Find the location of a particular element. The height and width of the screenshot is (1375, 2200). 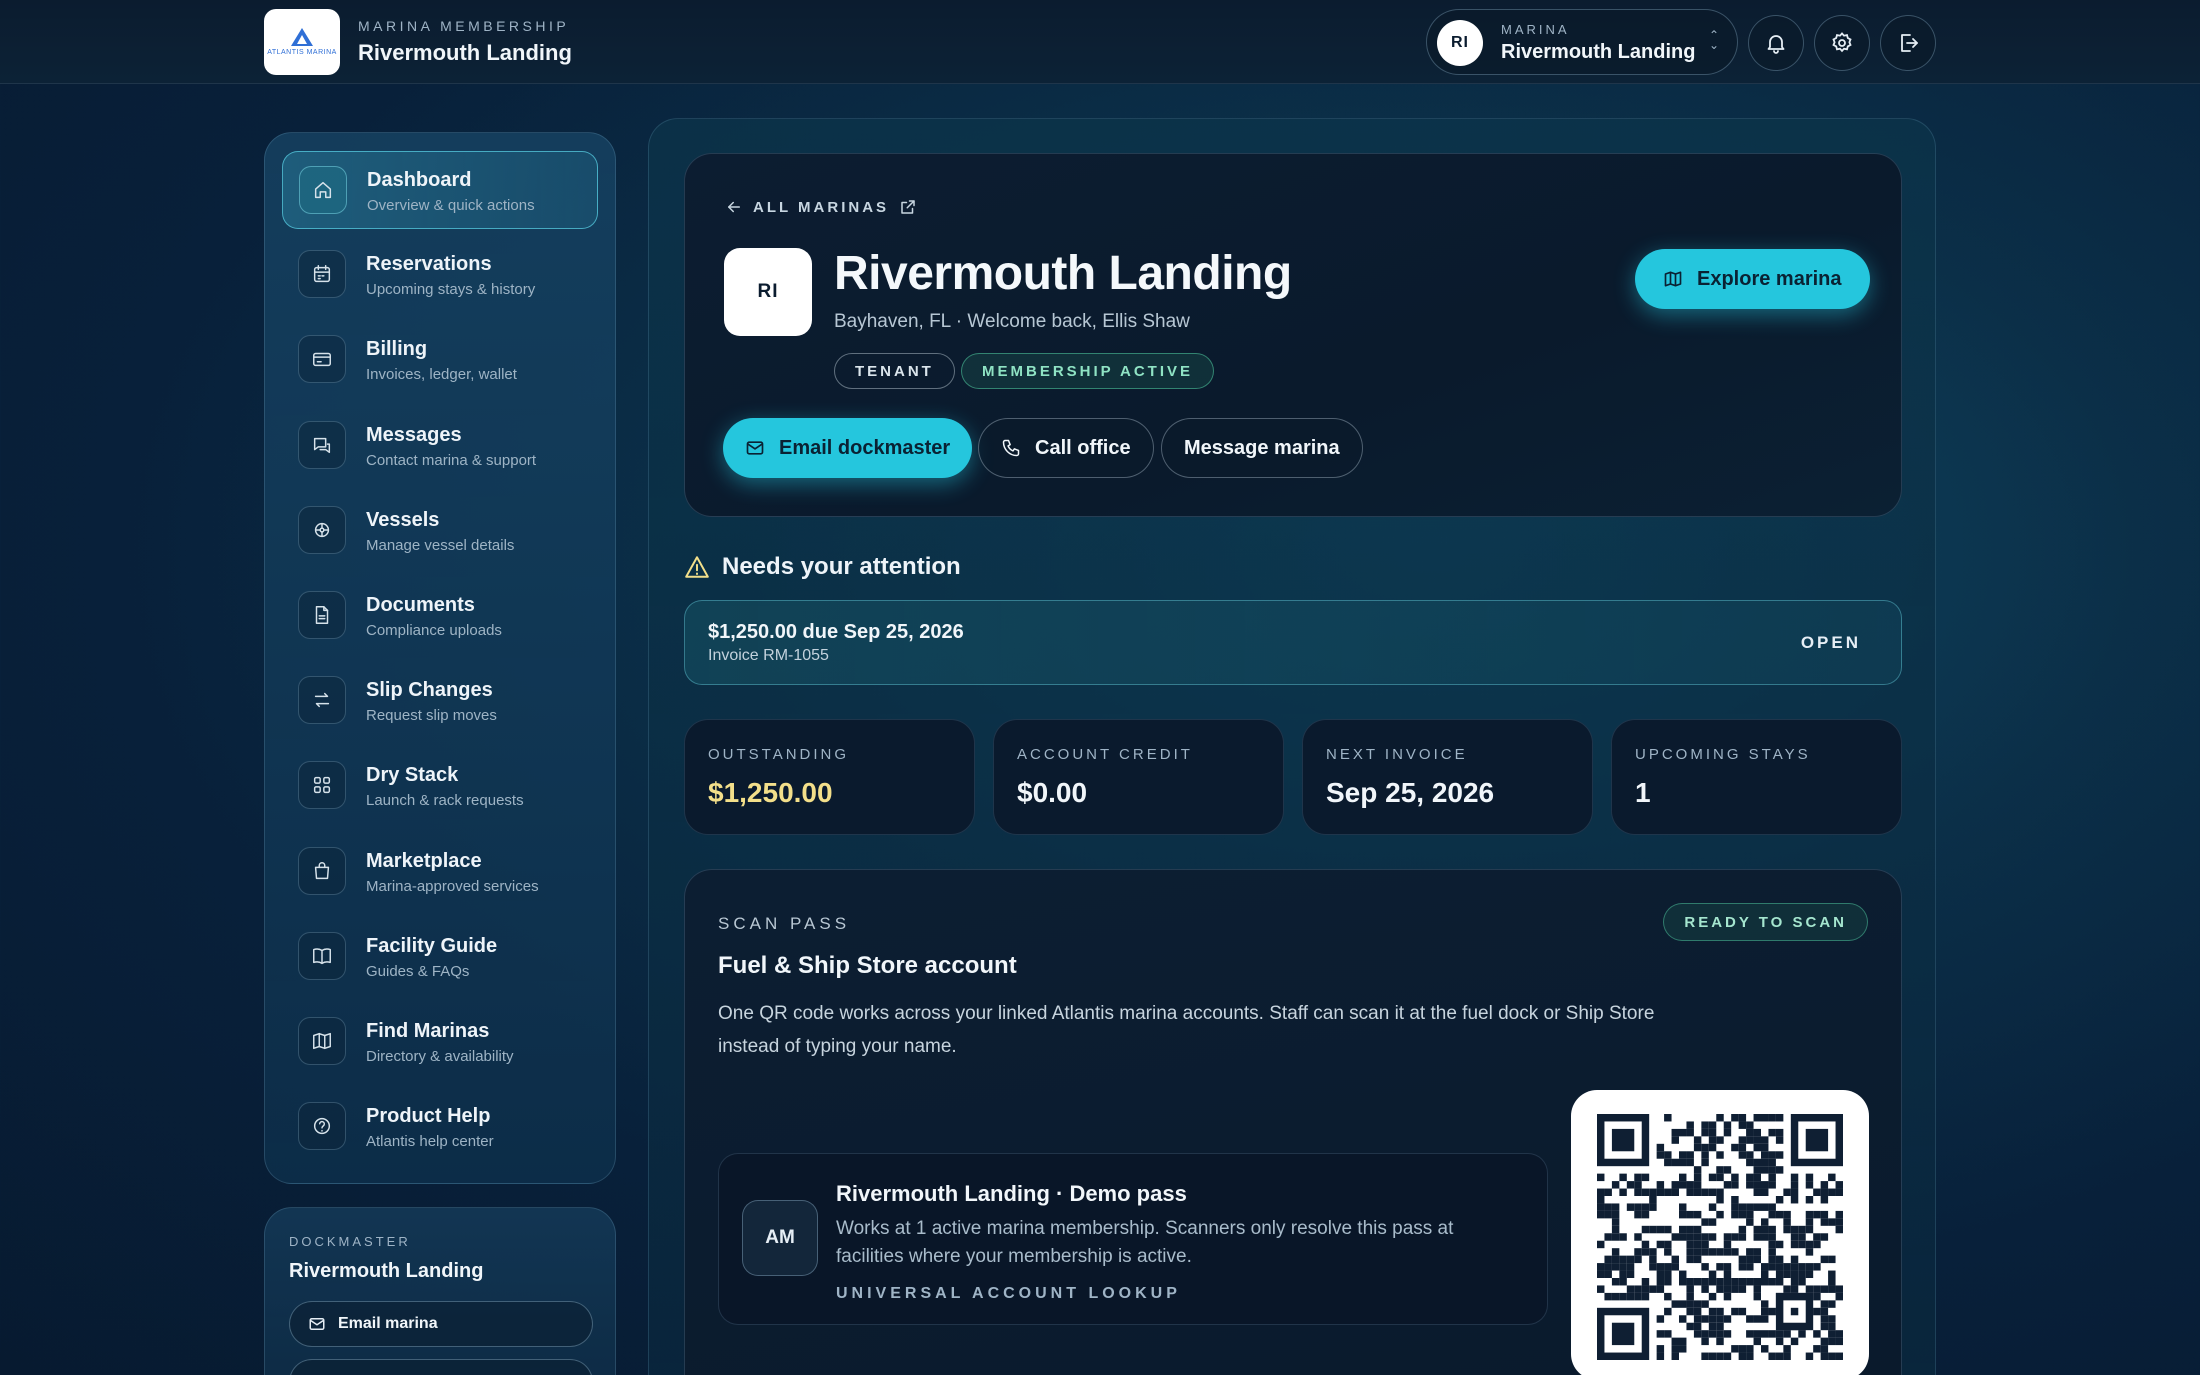

sidebar-item-sub: Manage vessel details is located at coordinates (440, 545).